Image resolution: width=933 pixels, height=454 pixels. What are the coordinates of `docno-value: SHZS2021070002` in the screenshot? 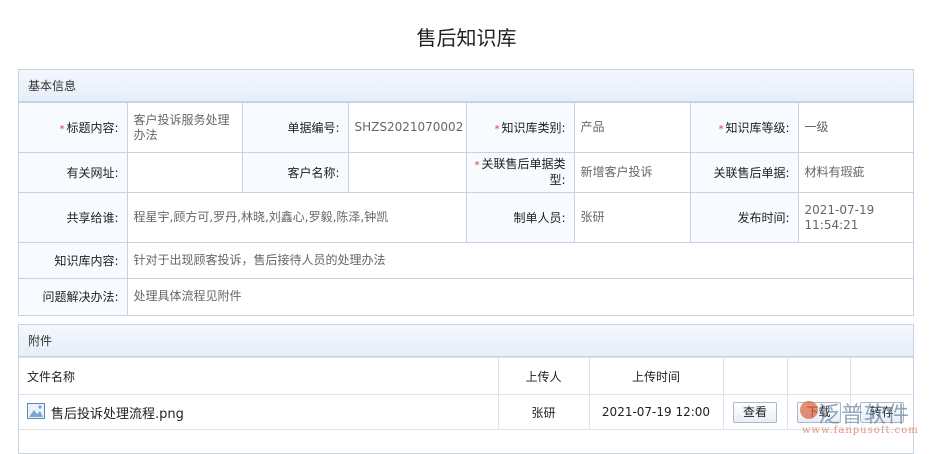 It's located at (407, 127).